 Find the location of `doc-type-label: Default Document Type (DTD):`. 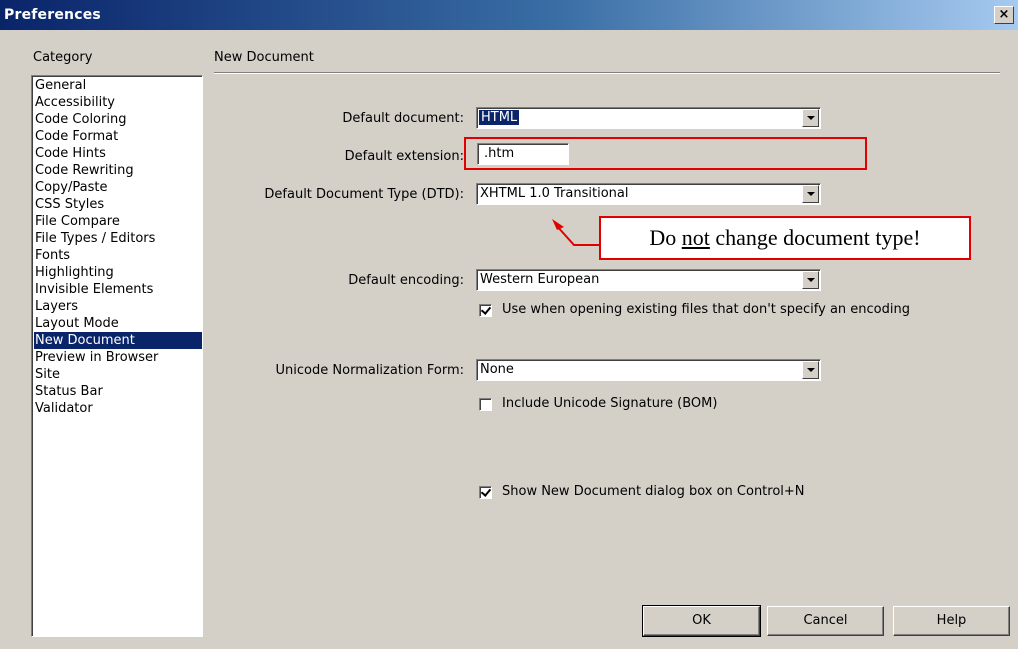

doc-type-label: Default Document Type (DTD): is located at coordinates (364, 194).